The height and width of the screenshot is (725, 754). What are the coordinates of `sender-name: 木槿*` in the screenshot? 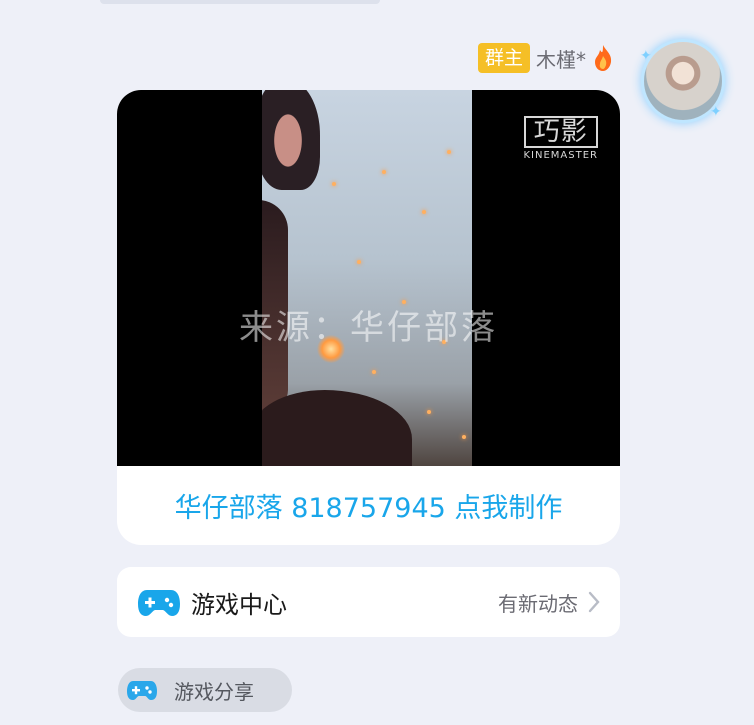 It's located at (561, 58).